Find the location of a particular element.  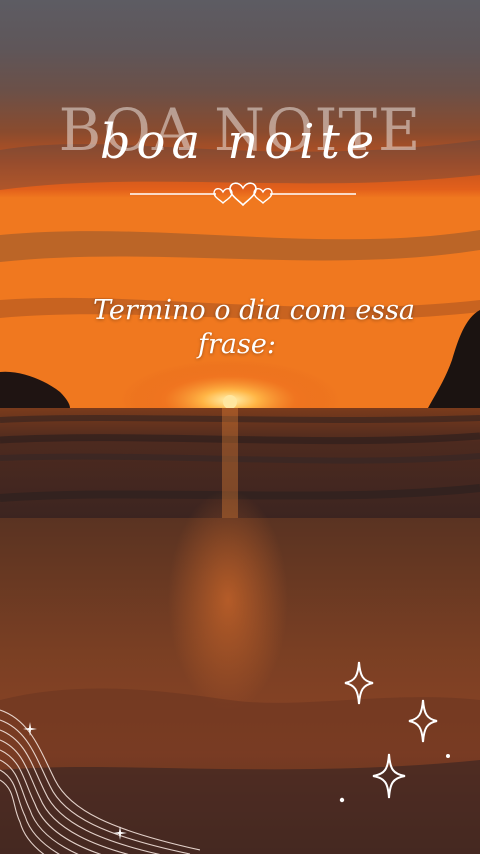

quote-line-2: frase: is located at coordinates (237, 344).